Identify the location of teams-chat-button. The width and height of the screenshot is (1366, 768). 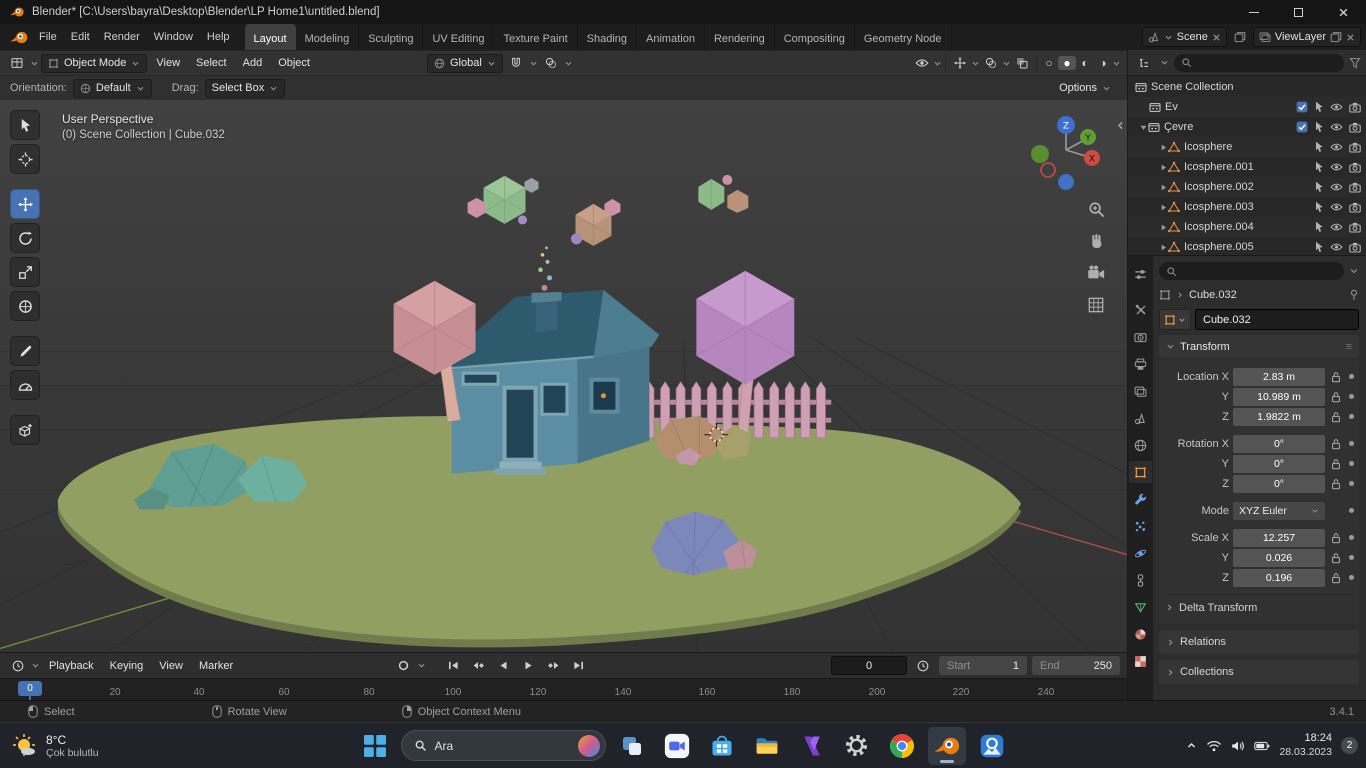
(677, 746).